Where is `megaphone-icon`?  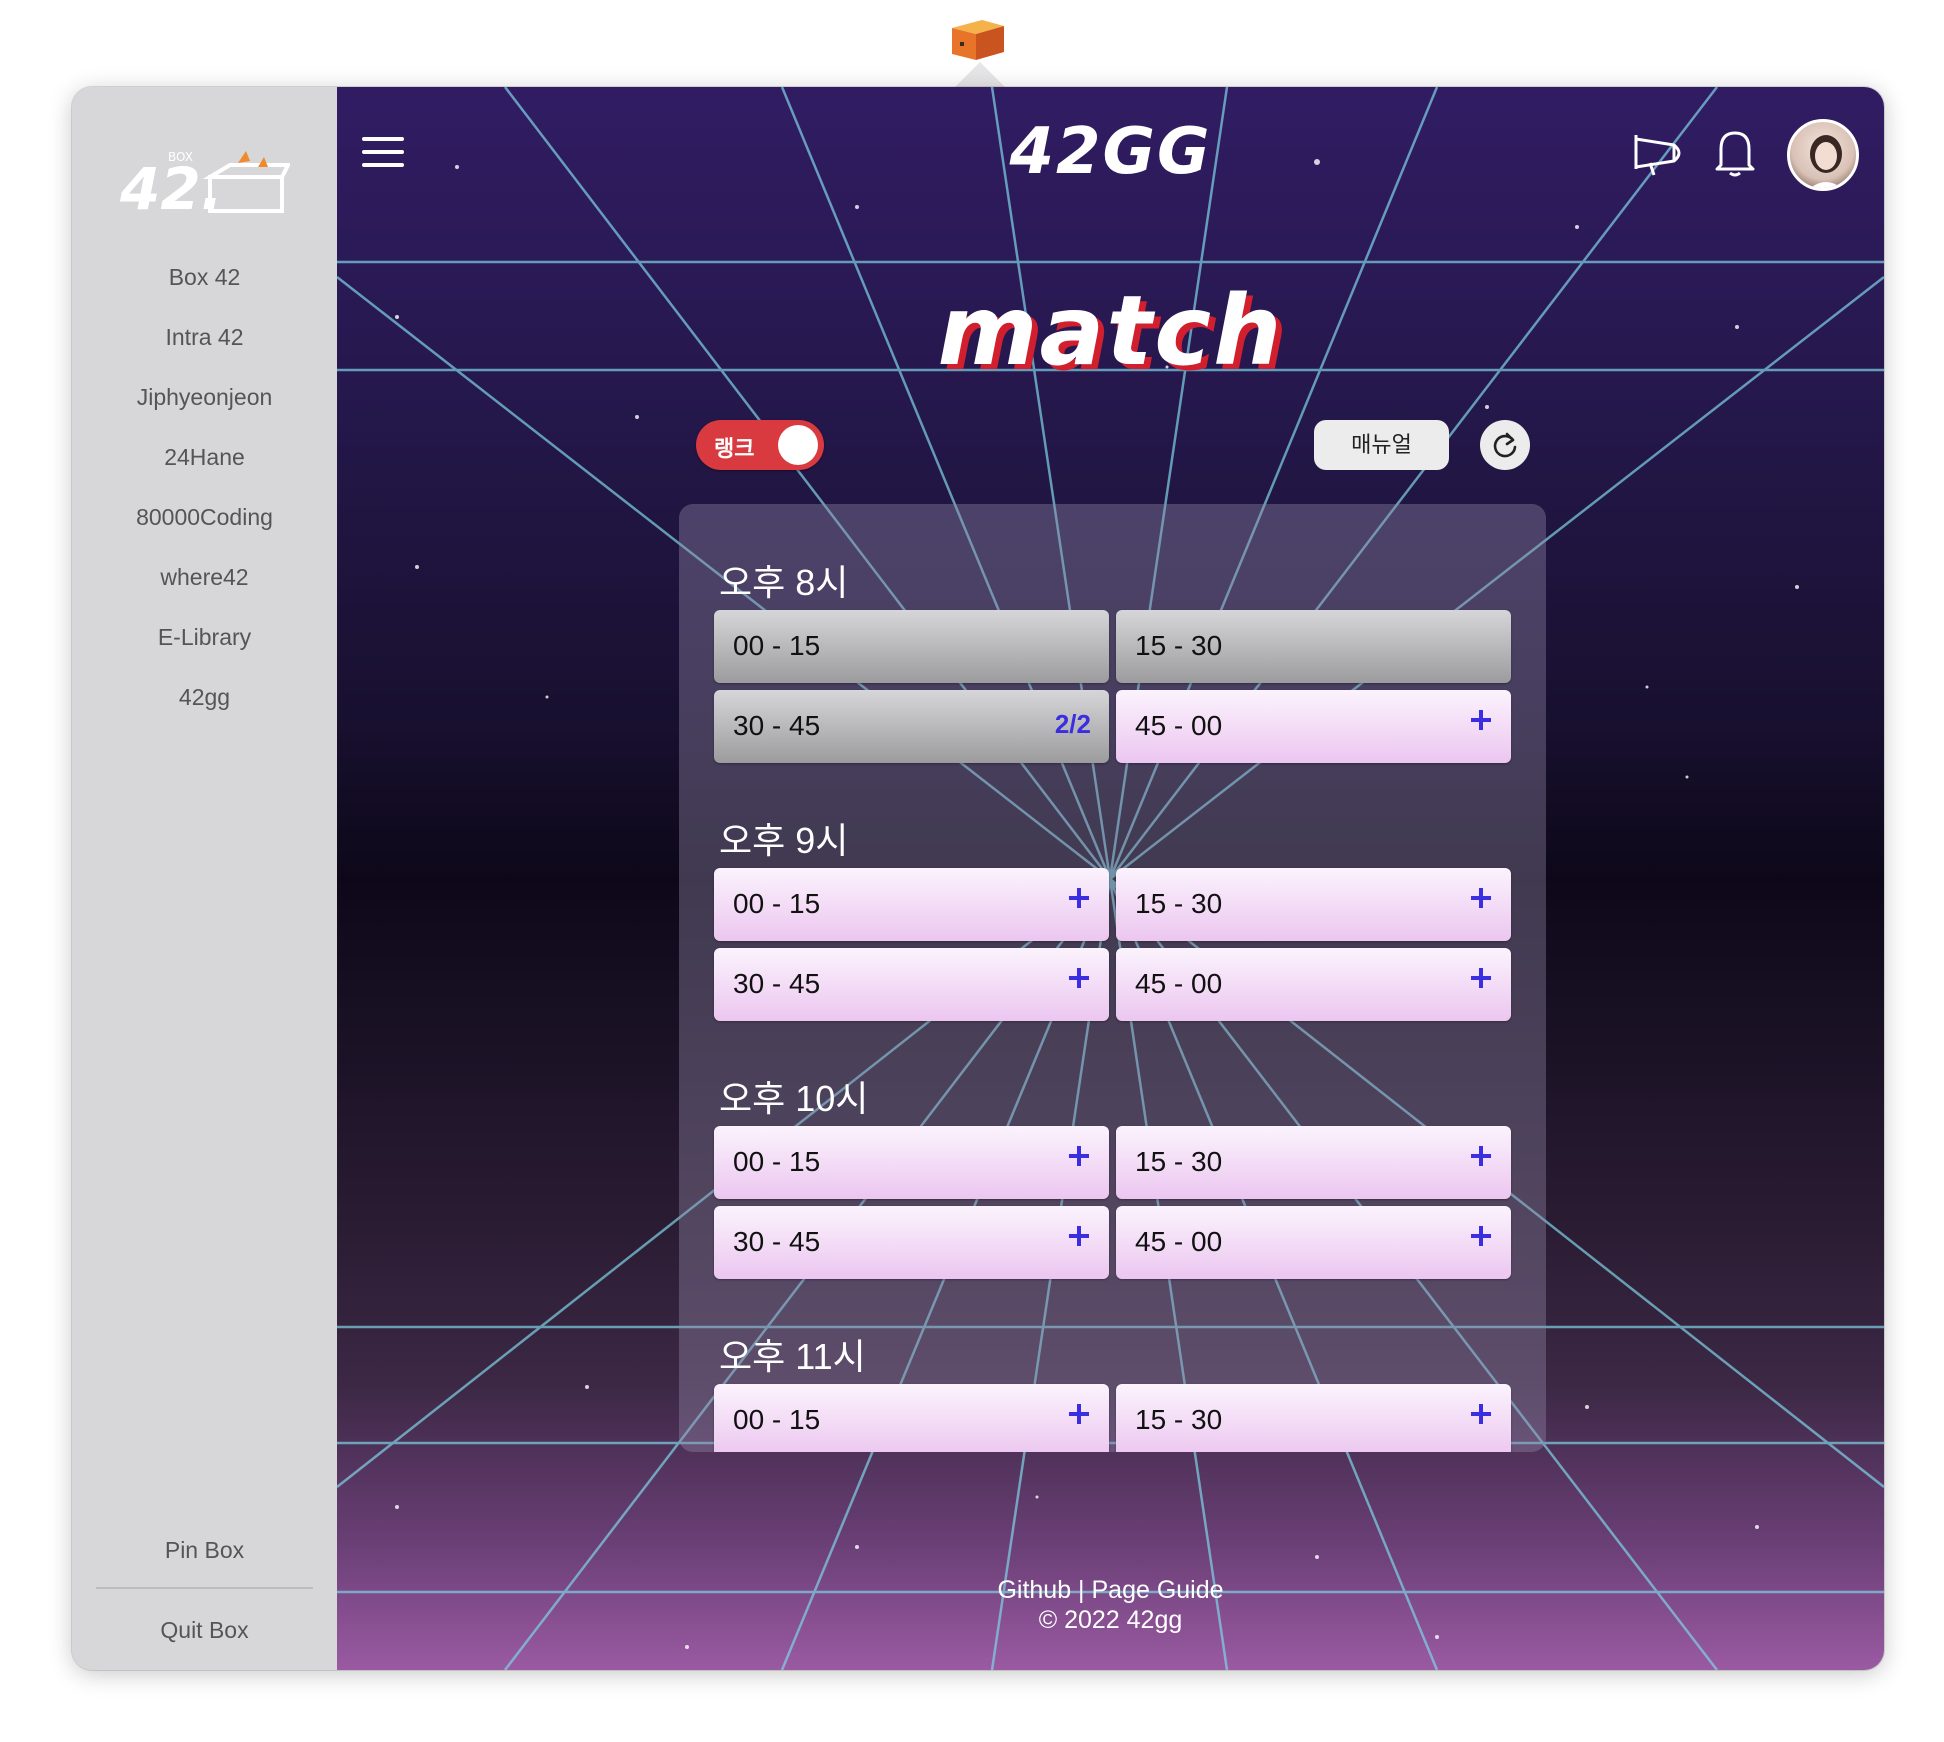 megaphone-icon is located at coordinates (1659, 152).